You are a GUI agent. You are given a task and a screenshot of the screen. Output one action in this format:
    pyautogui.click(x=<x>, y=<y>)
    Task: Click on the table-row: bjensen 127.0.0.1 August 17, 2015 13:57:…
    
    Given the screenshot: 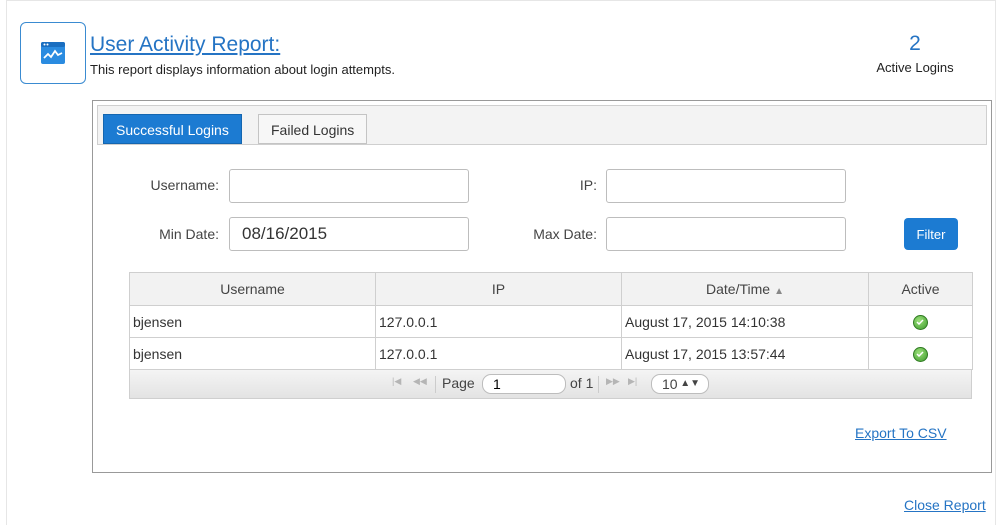 What is the action you would take?
    pyautogui.click(x=551, y=353)
    